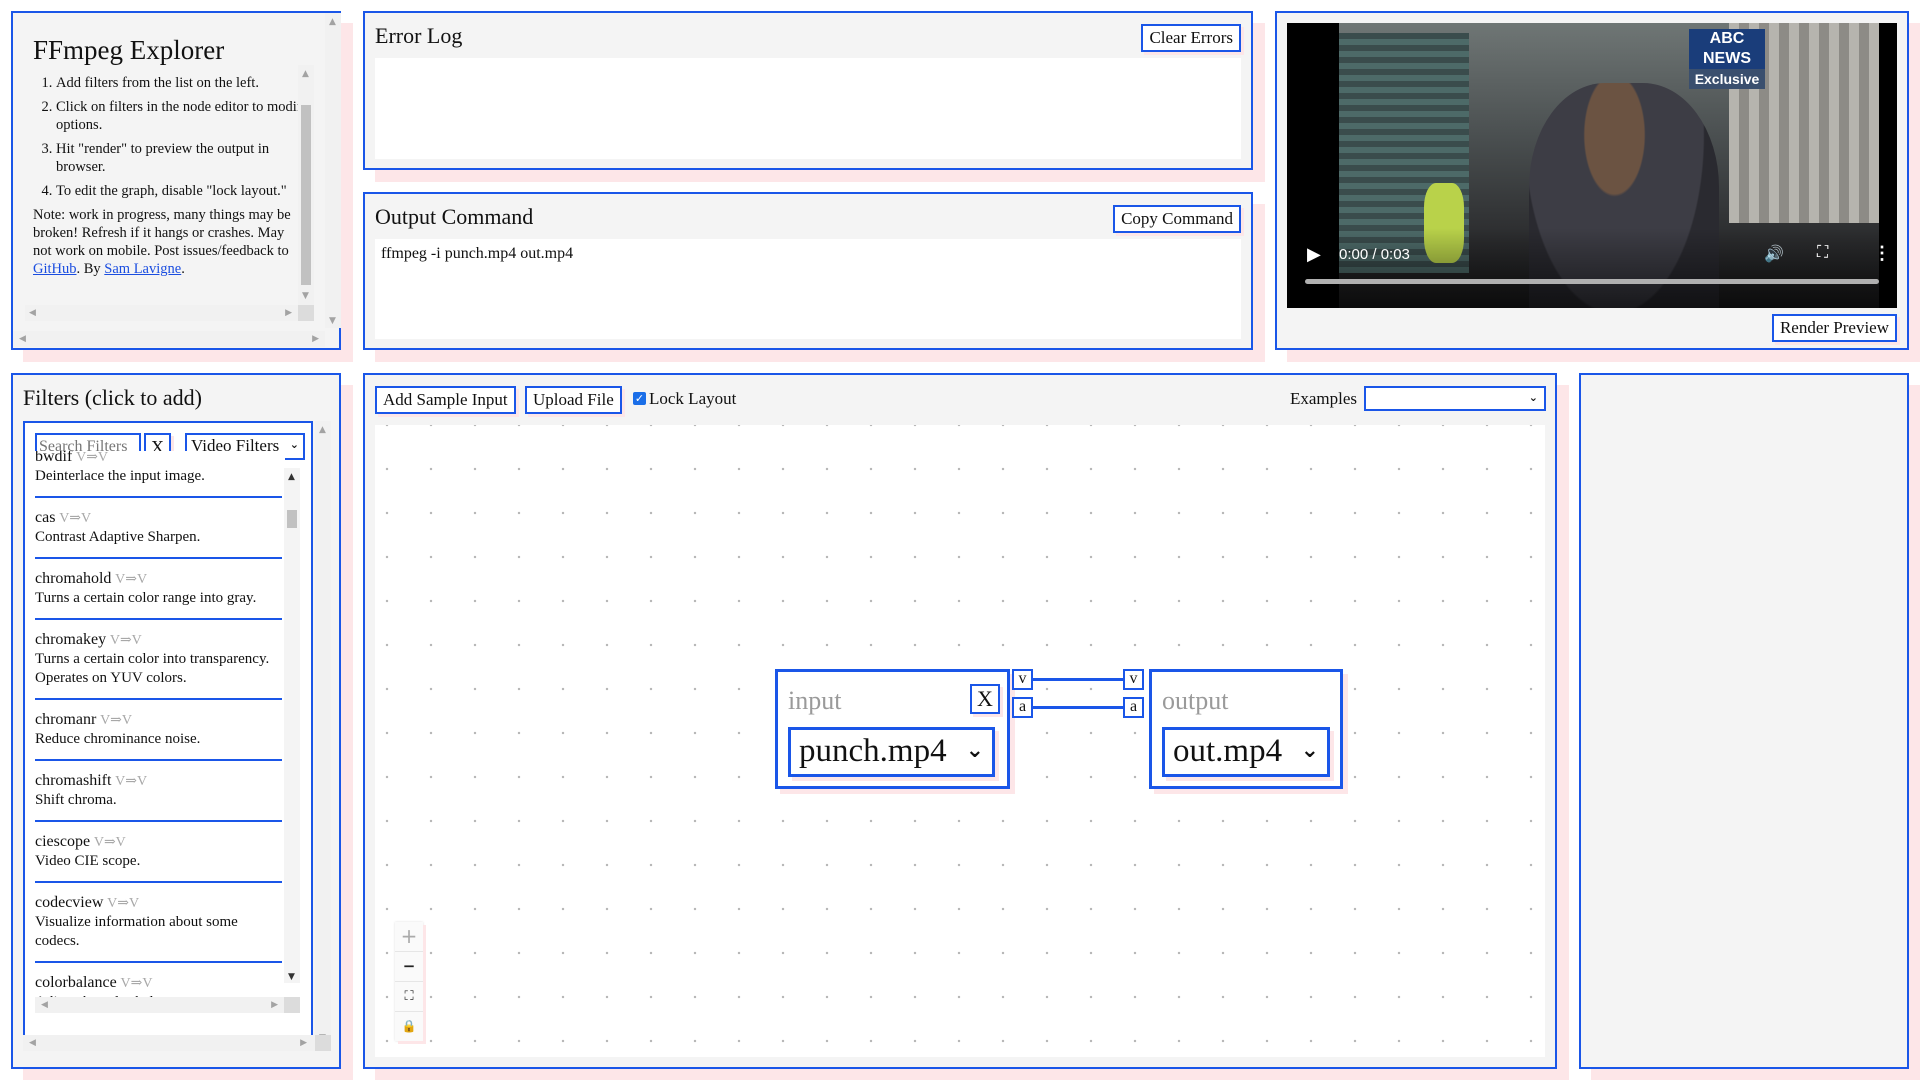 Image resolution: width=1920 pixels, height=1080 pixels. I want to click on filter-options-panel, so click(1744, 721).